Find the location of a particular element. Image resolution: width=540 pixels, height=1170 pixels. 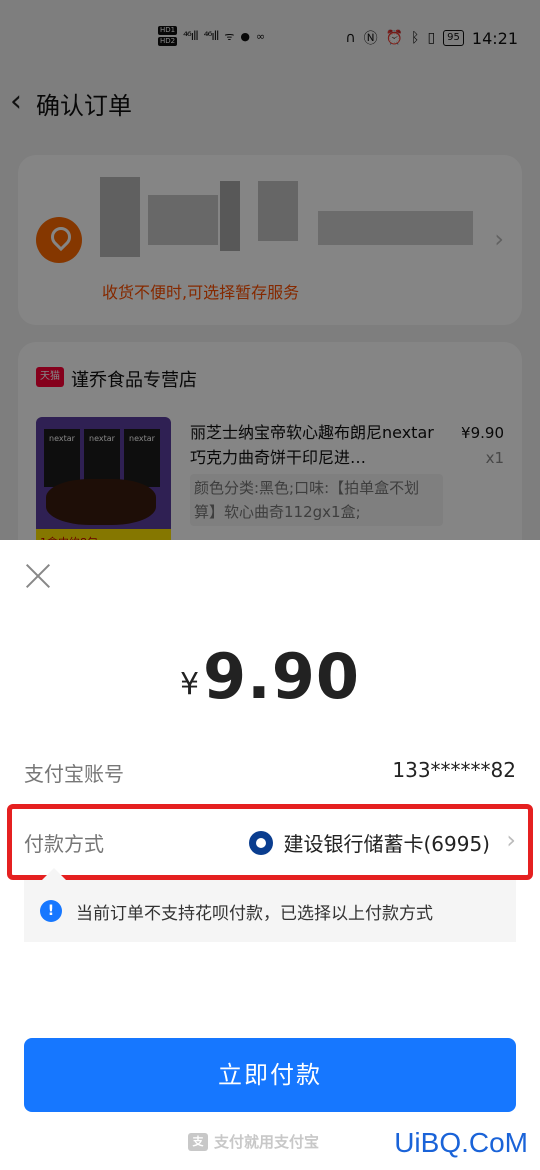

info-icon: ! is located at coordinates (51, 911).